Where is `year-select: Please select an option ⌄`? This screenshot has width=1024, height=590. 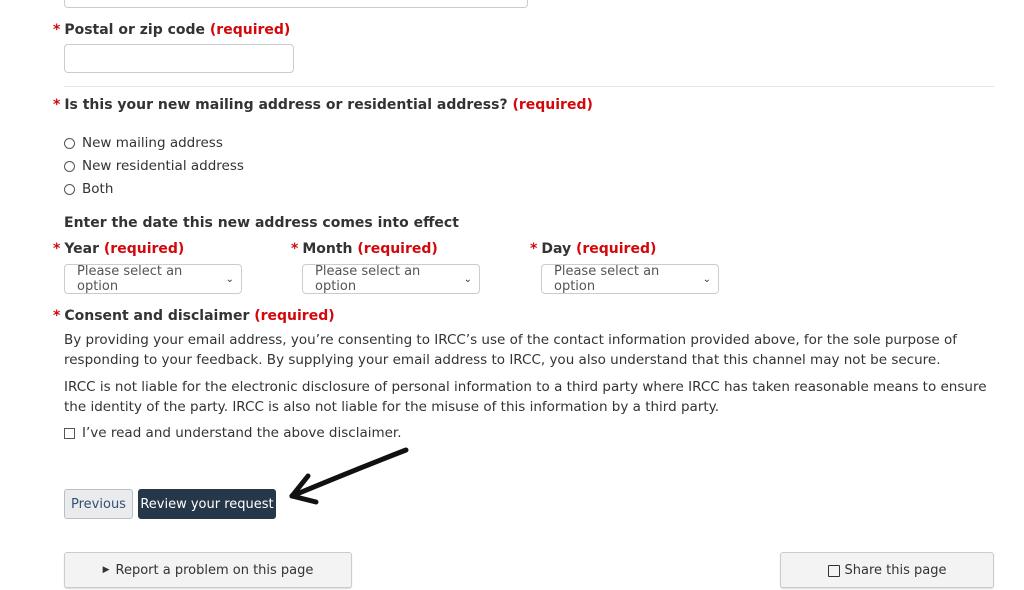
year-select: Please select an option ⌄ is located at coordinates (153, 279).